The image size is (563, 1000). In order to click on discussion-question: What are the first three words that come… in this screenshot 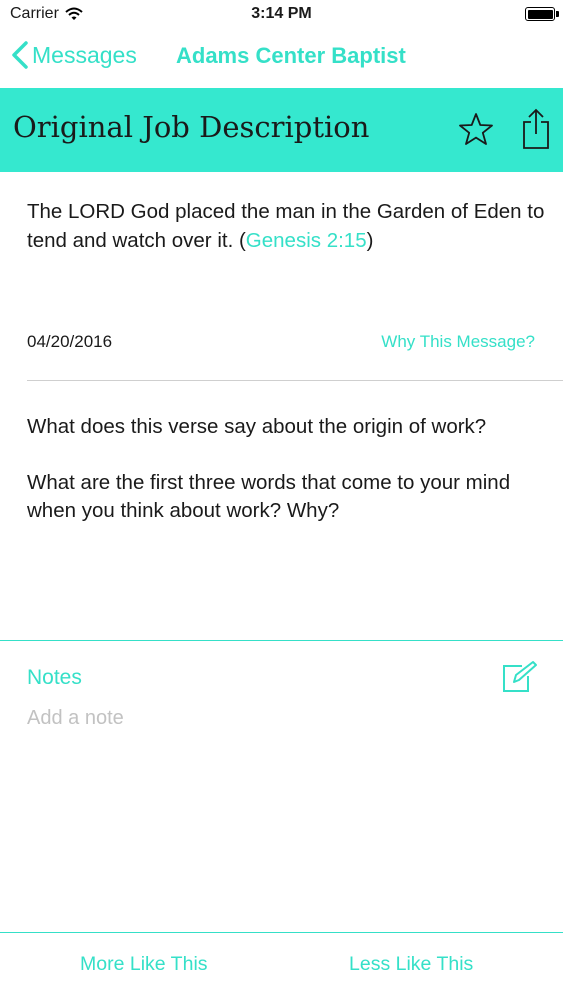, I will do `click(269, 496)`.